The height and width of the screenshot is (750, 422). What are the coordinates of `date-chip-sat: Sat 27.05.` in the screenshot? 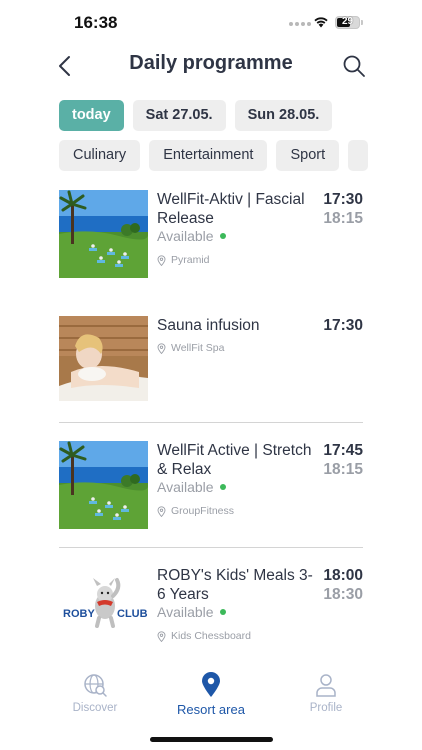 It's located at (179, 115).